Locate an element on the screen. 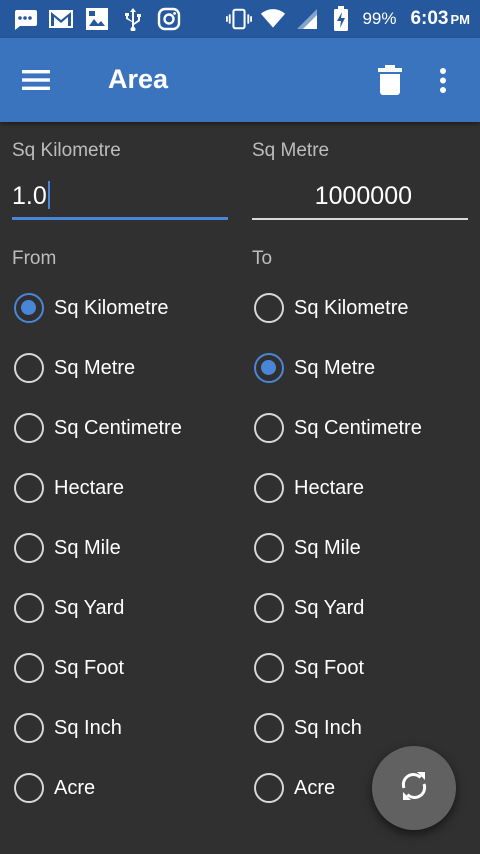 Image resolution: width=480 pixels, height=854 pixels. to-value-text: 1000000 is located at coordinates (363, 196).